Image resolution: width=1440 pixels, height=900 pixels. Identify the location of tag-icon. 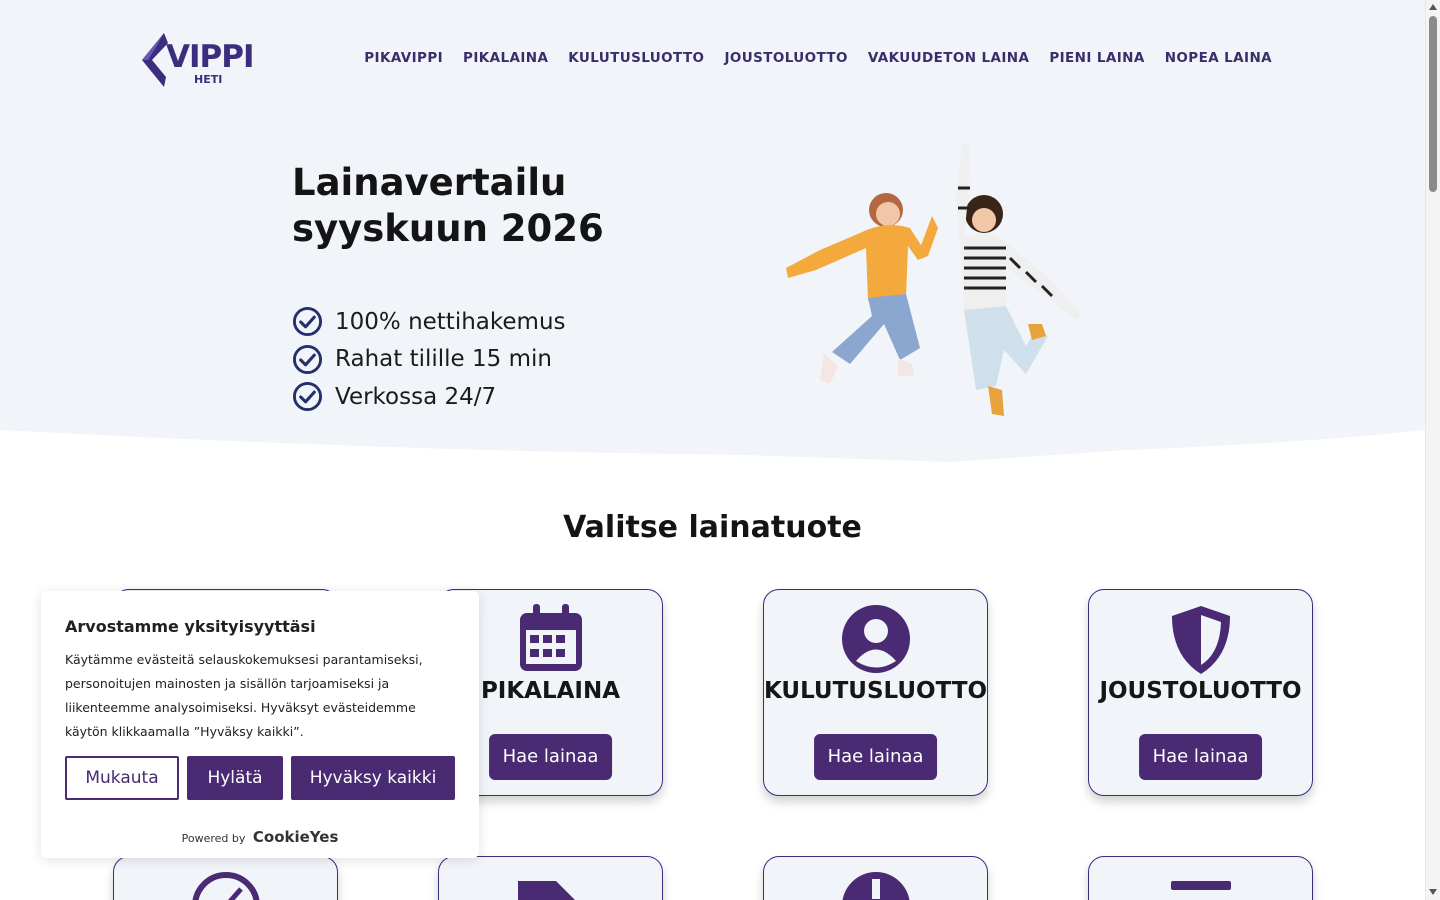
(546, 890).